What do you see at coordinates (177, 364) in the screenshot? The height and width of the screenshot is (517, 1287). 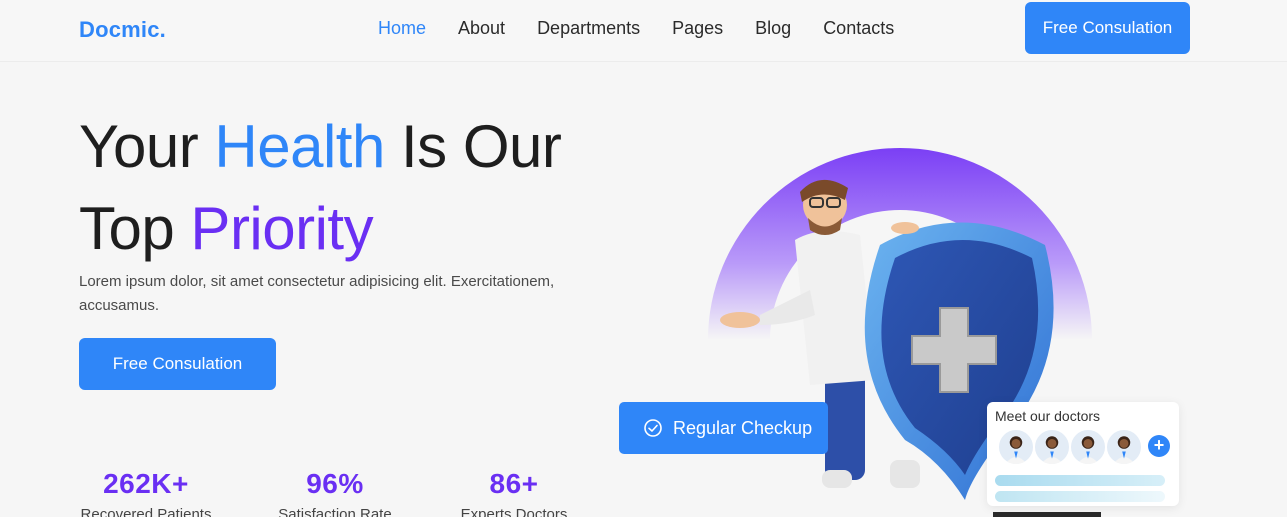 I see `hero-consultation-button: Free Consulation` at bounding box center [177, 364].